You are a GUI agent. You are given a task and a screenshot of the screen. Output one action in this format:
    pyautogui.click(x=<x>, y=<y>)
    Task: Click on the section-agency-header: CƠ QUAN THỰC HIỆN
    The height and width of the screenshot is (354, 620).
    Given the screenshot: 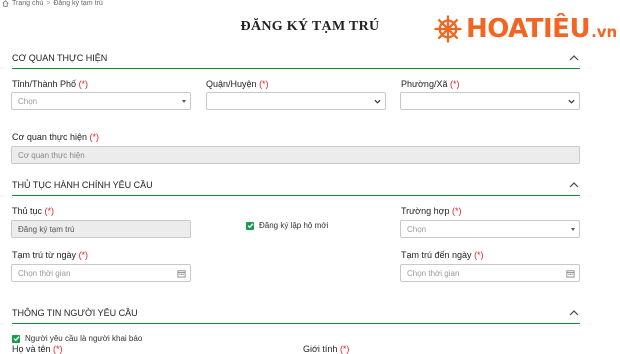 What is the action you would take?
    pyautogui.click(x=296, y=61)
    